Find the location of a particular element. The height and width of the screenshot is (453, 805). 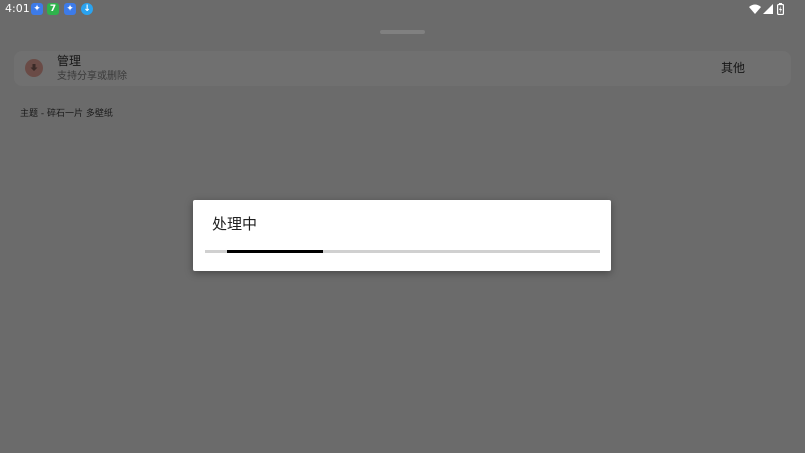

processing-dialog: 处理中 is located at coordinates (402, 235).